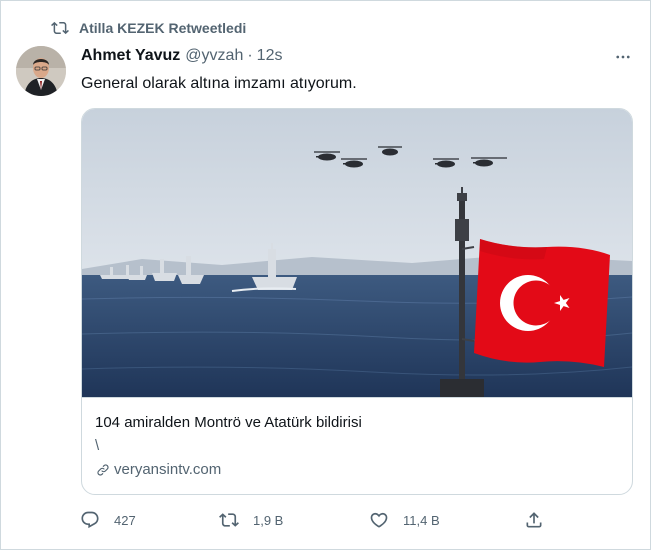  What do you see at coordinates (103, 469) in the screenshot?
I see `link-icon` at bounding box center [103, 469].